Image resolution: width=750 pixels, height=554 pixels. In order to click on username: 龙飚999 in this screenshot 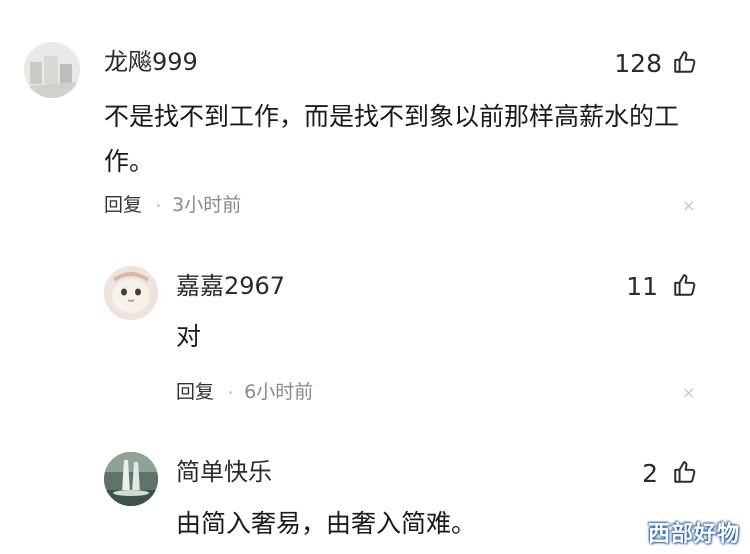, I will do `click(151, 62)`.